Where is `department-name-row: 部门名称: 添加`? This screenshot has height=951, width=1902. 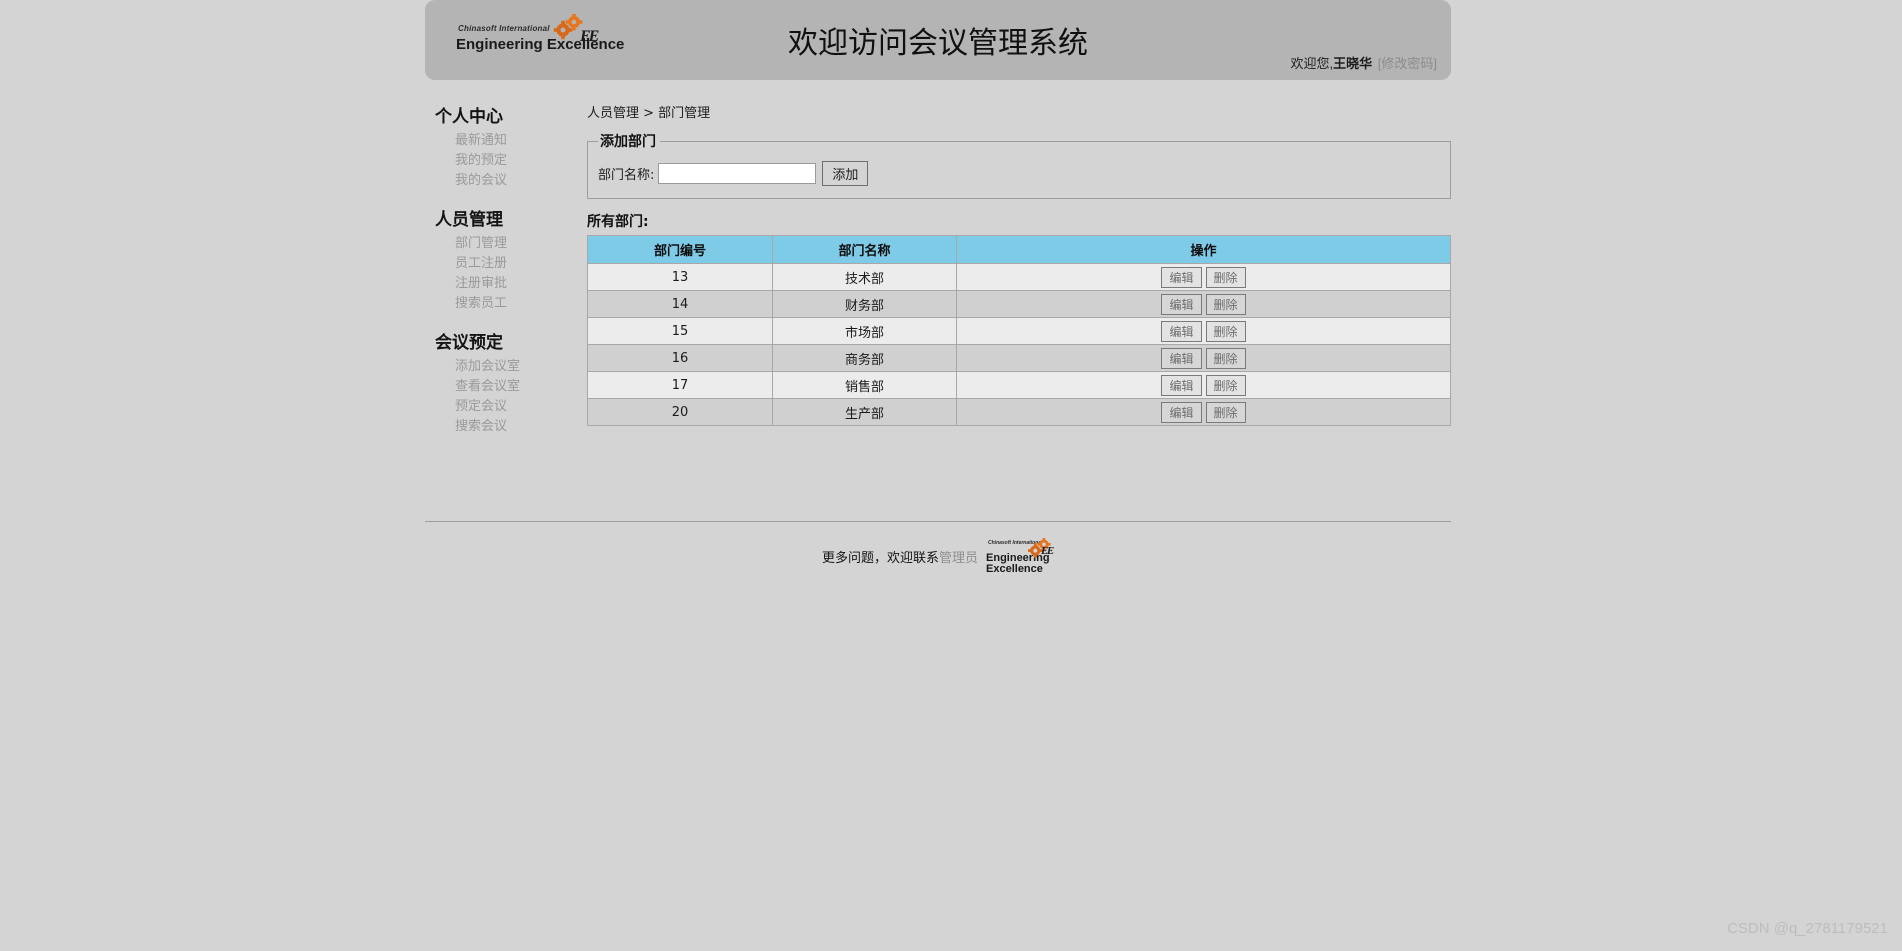
department-name-row: 部门名称: 添加 is located at coordinates (1019, 173).